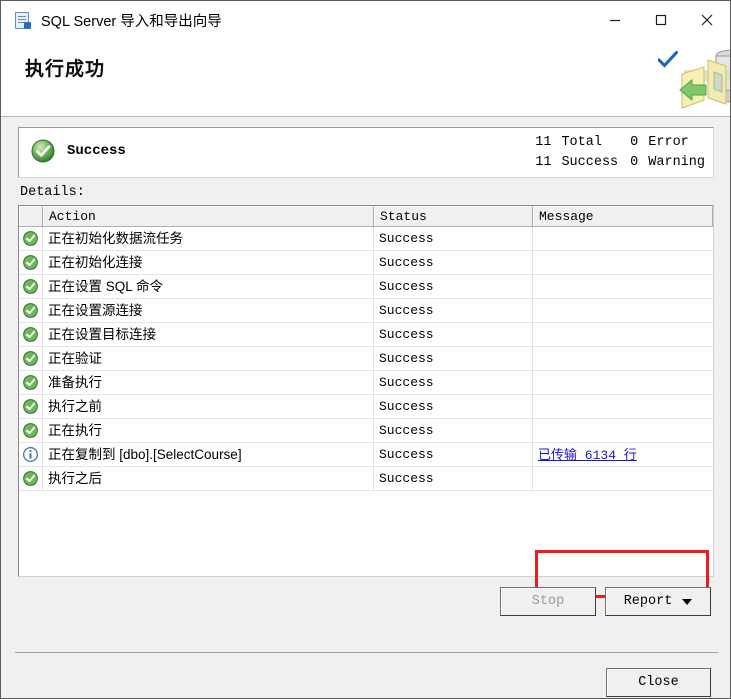 Image resolution: width=731 pixels, height=699 pixels. Describe the element at coordinates (208, 334) in the screenshot. I see `row-action-cell: 正在设置目标连接` at that location.